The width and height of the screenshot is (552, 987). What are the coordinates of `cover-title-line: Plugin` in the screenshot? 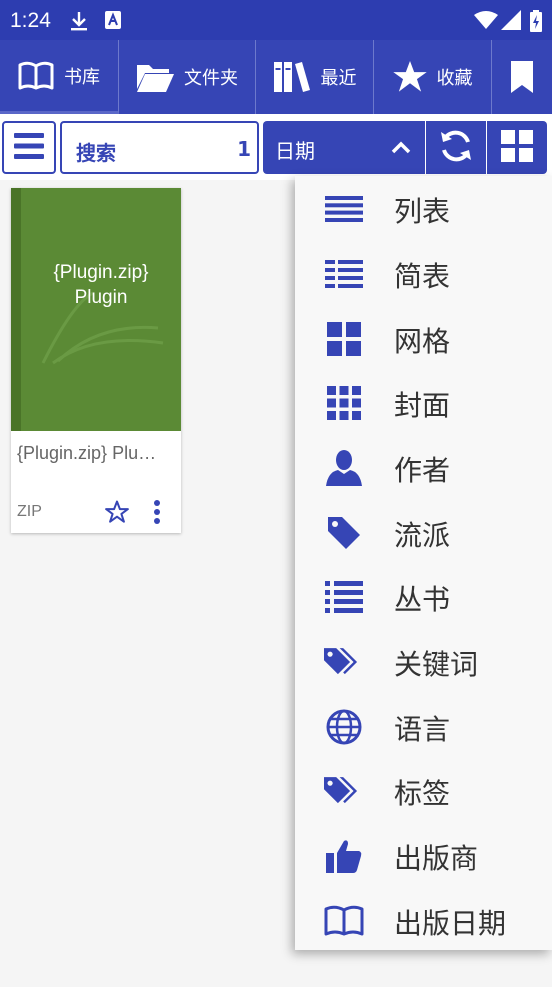 It's located at (101, 297).